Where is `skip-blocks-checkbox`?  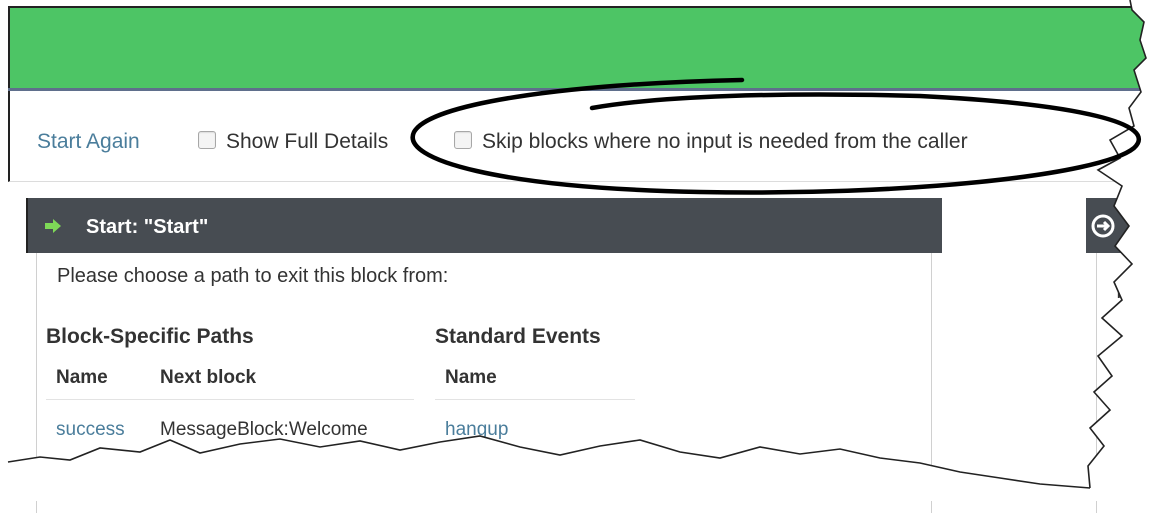
skip-blocks-checkbox is located at coordinates (463, 140).